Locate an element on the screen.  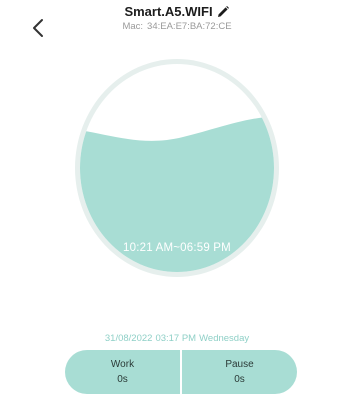
current-datetime: 31/08/2022 03:17 PM Wednesday is located at coordinates (177, 338).